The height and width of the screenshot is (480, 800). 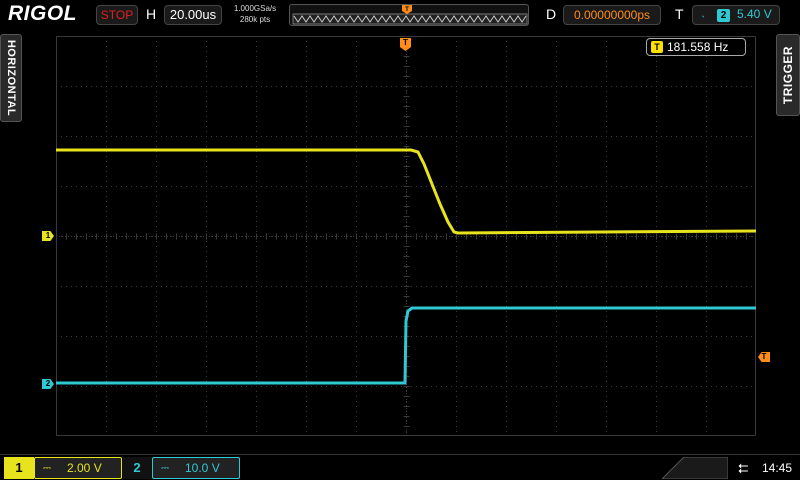 What do you see at coordinates (202, 468) in the screenshot?
I see `channel-2-scale: 10.0 V` at bounding box center [202, 468].